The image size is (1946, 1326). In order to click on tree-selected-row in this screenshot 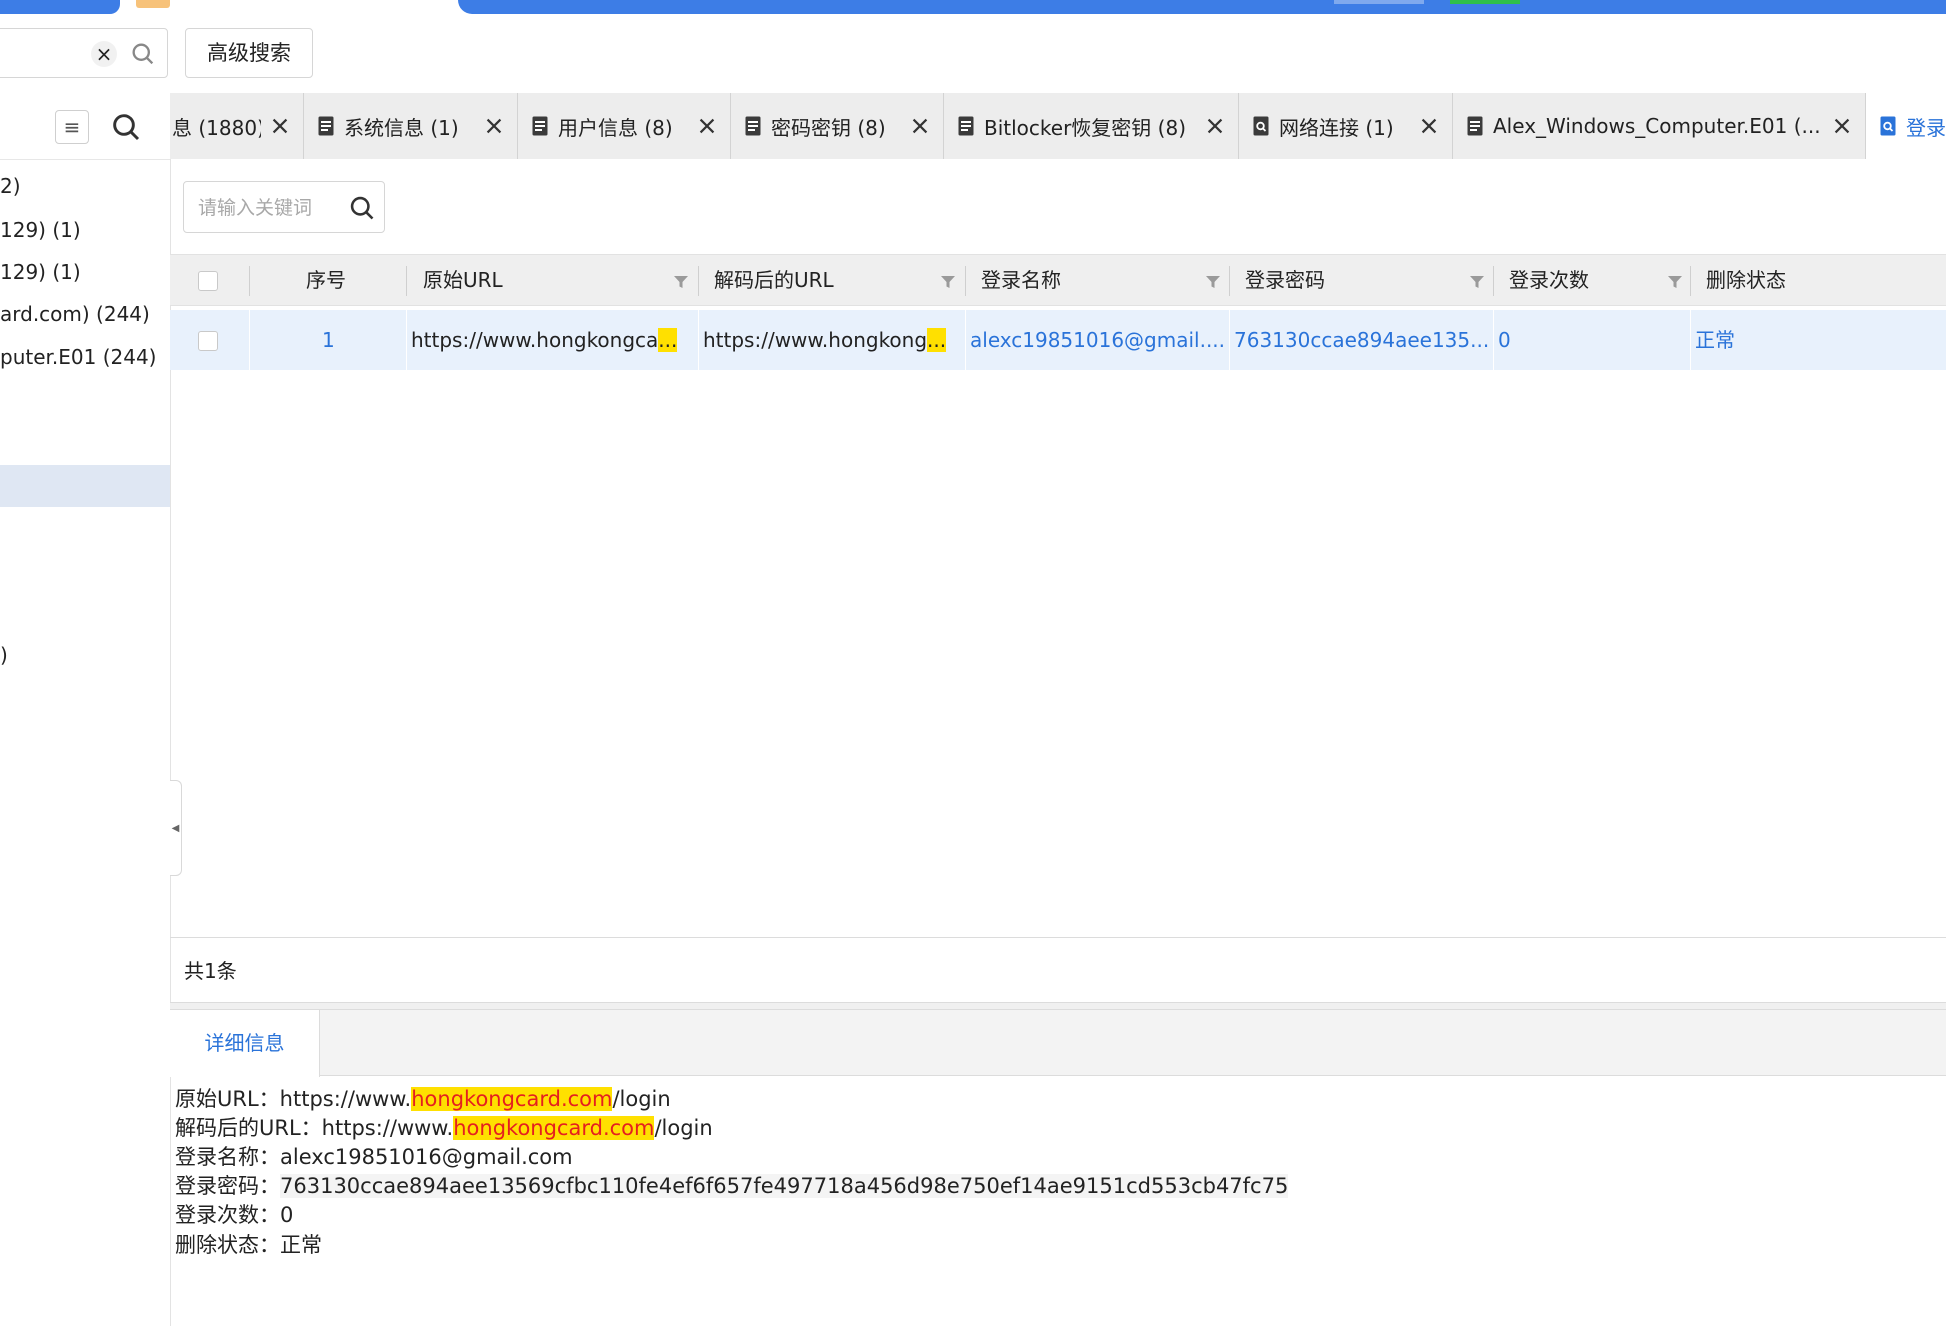, I will do `click(85, 486)`.